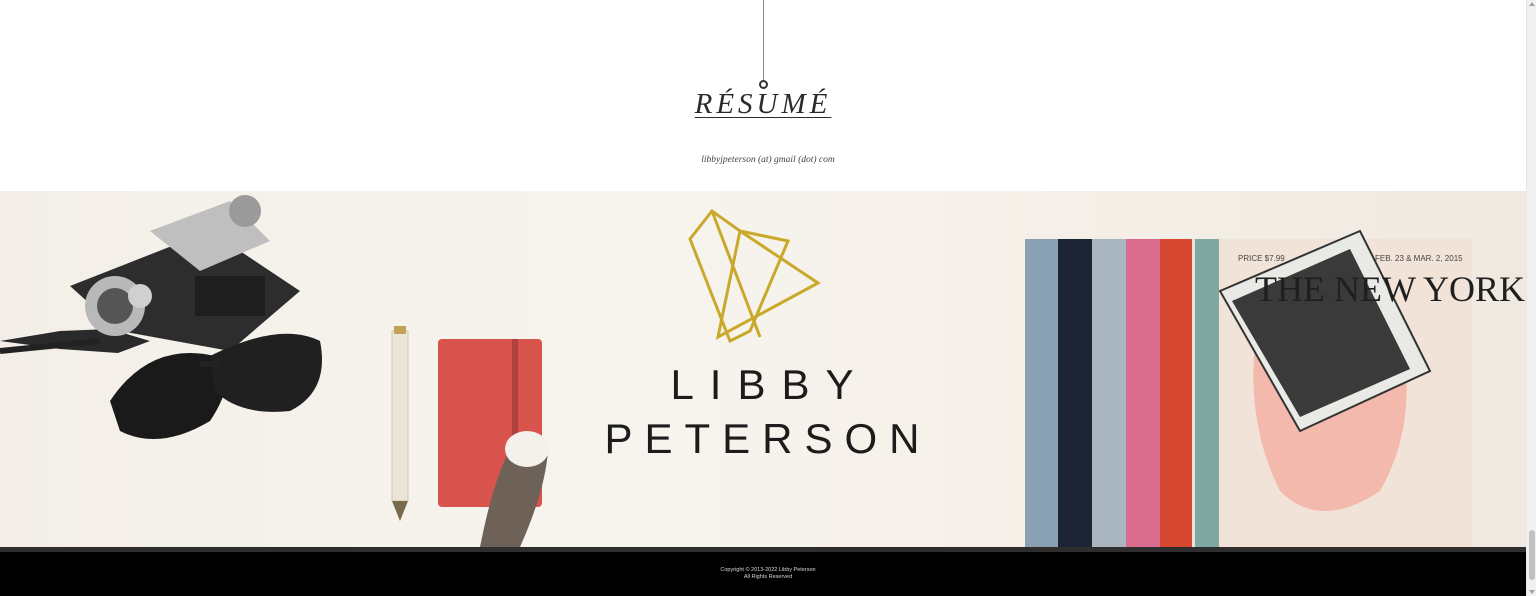 This screenshot has height=596, width=1536. I want to click on scroll-up-icon, so click(1532, 4).